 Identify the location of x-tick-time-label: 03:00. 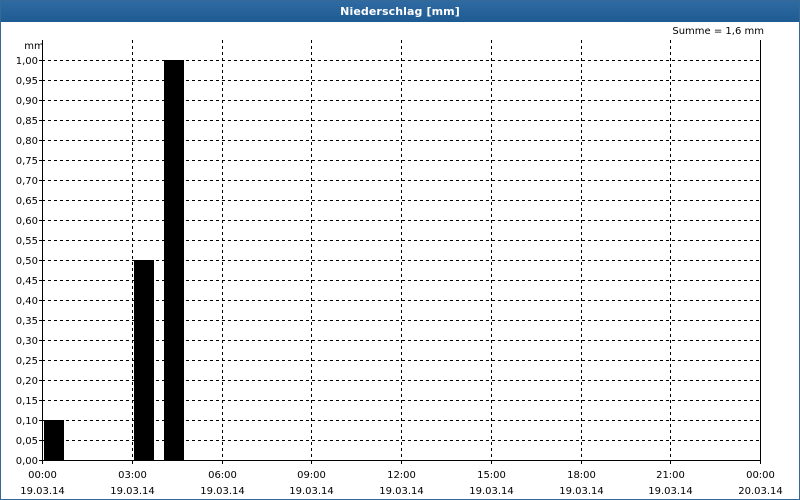
(132, 475).